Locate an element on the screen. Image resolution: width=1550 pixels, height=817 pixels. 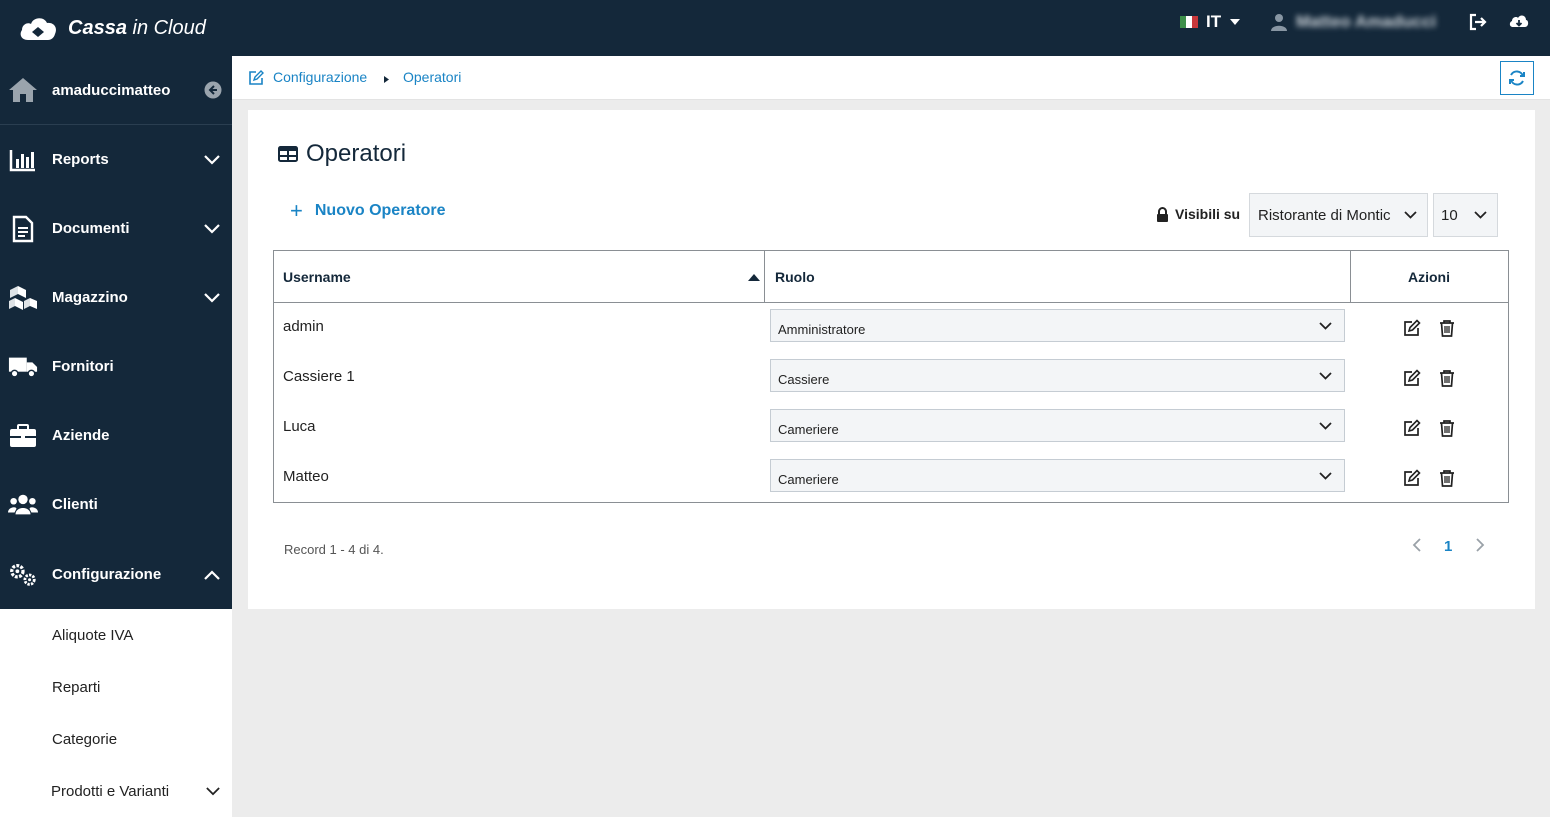
cloud-logo-icon is located at coordinates (38, 29).